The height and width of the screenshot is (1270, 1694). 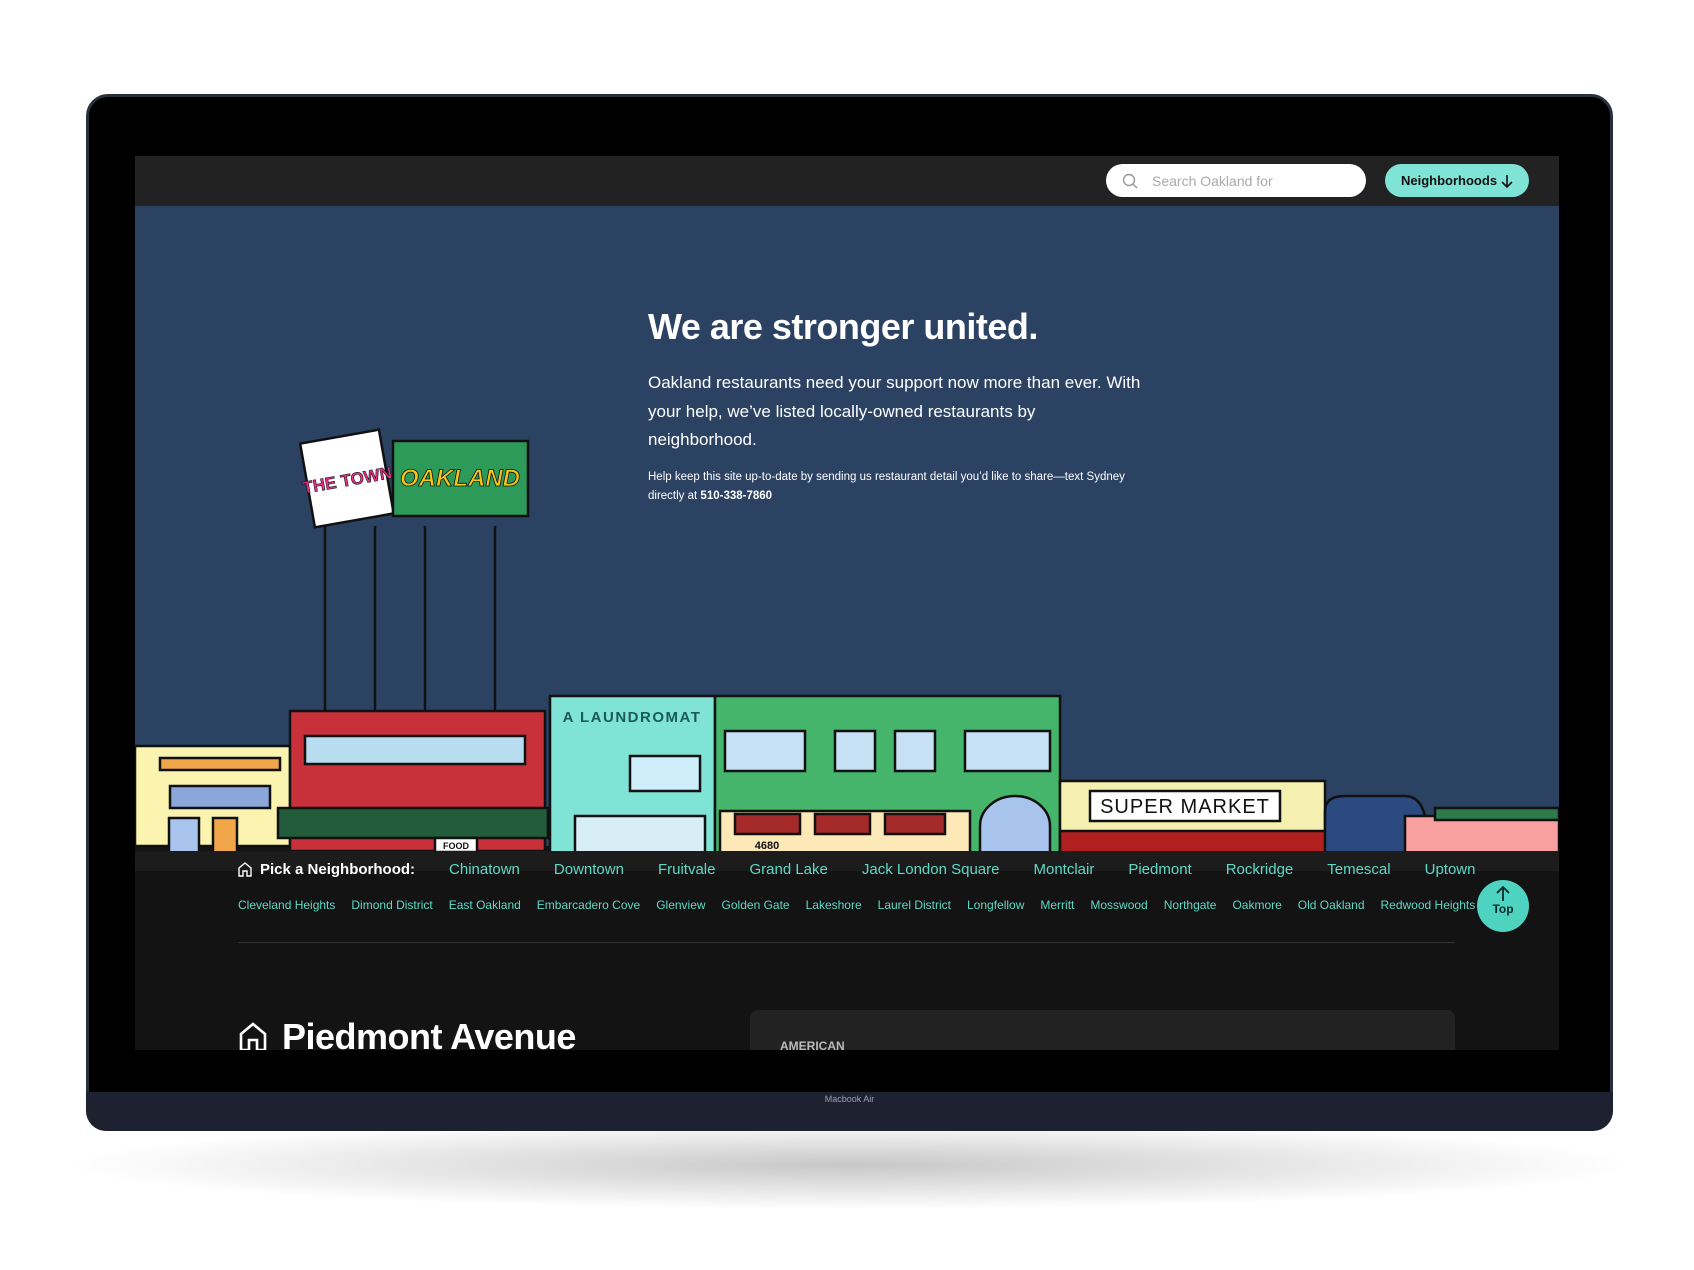 I want to click on hero-title: We are stronger united., so click(x=843, y=326).